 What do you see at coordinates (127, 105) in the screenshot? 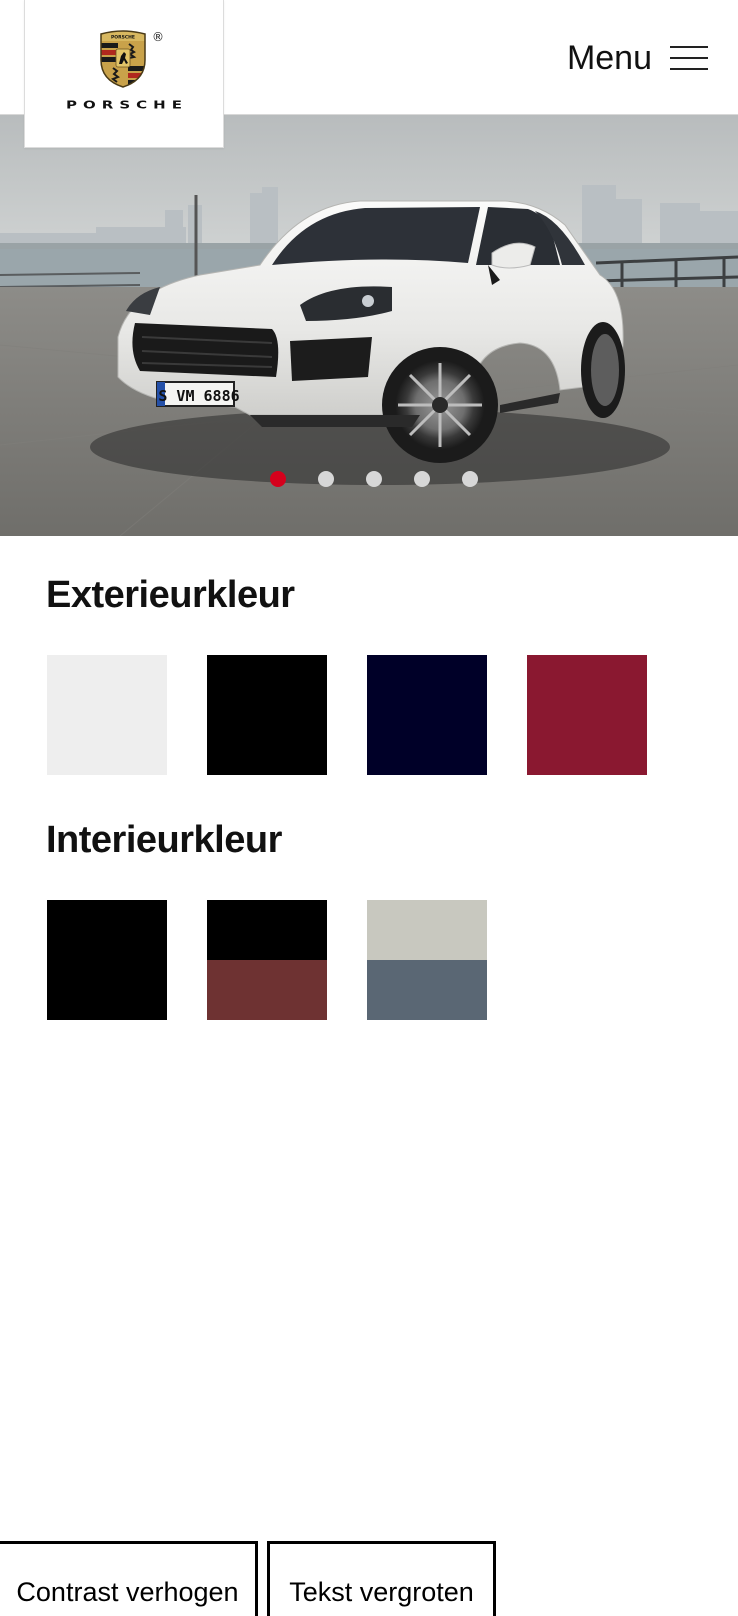
I see `brand-wordmark: PORSCHE` at bounding box center [127, 105].